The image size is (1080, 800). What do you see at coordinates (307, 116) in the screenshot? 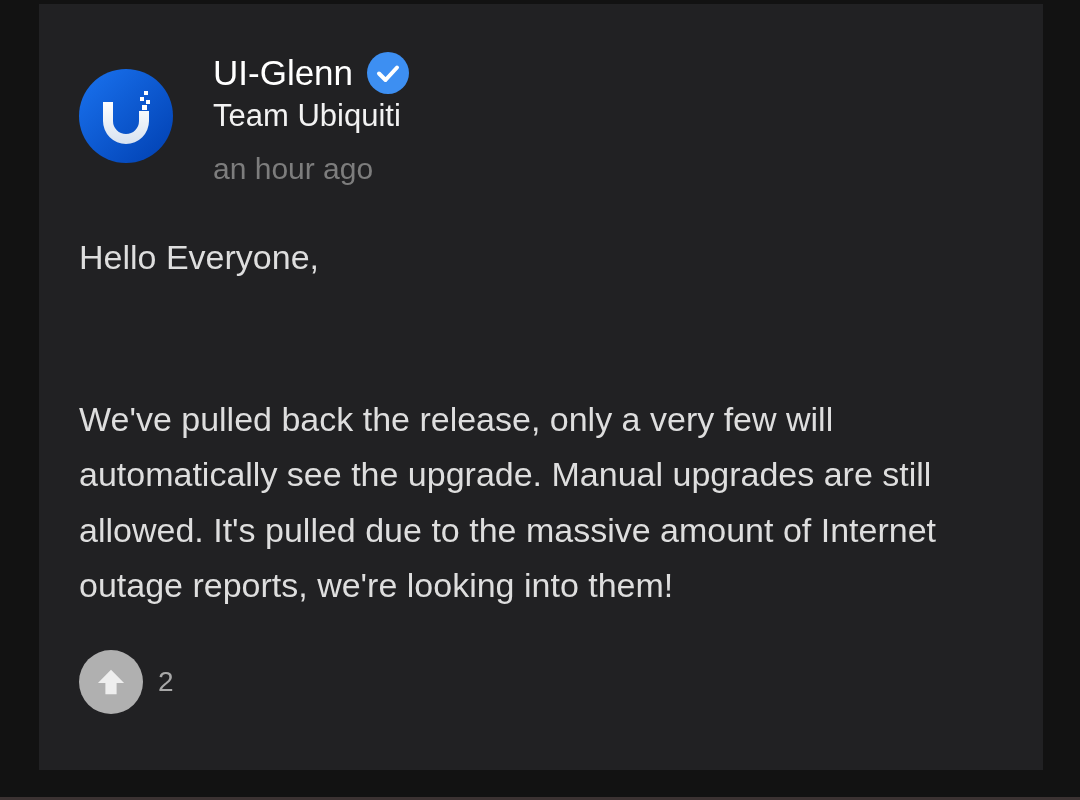
I see `author-team: Team Ubiquiti` at bounding box center [307, 116].